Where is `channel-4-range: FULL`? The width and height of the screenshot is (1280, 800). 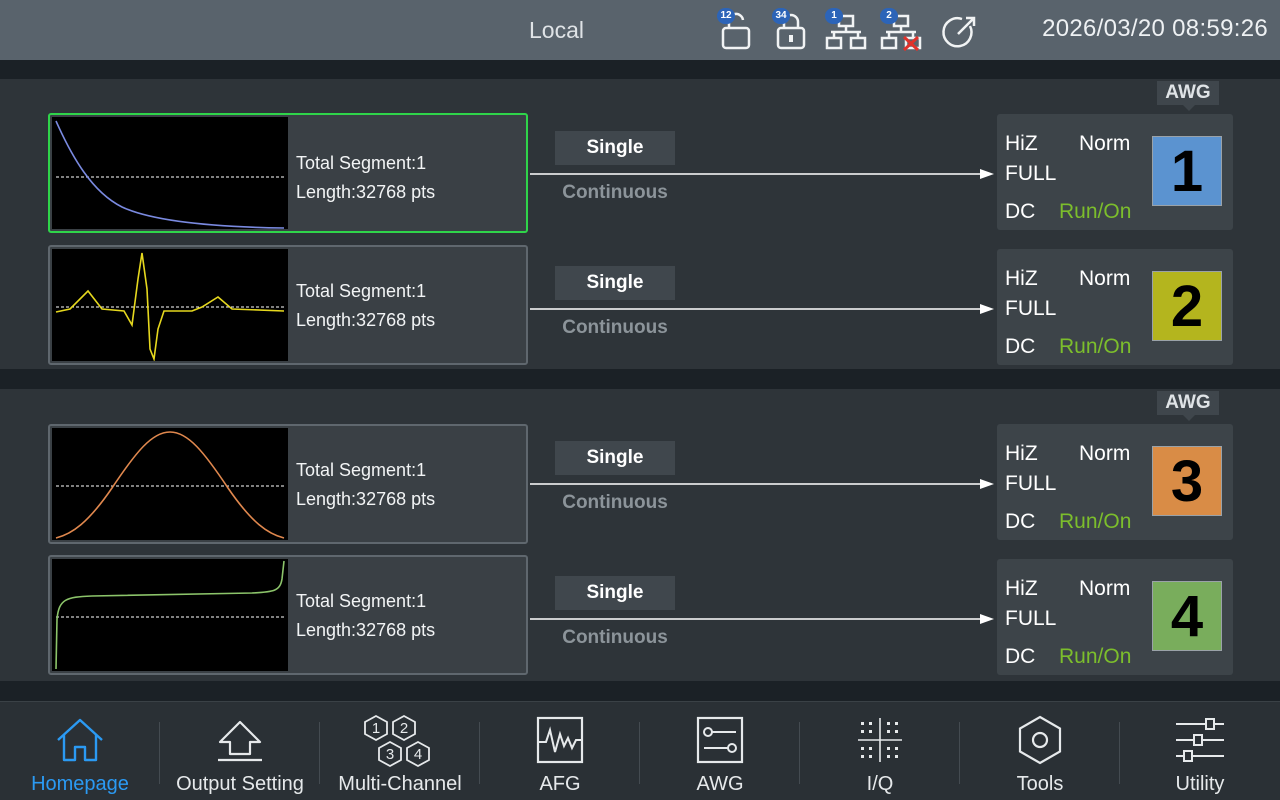 channel-4-range: FULL is located at coordinates (1031, 618).